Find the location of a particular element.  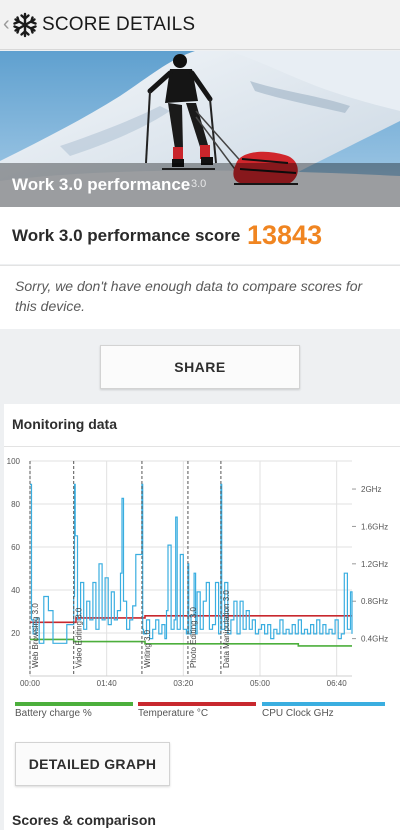

score-card: Work 3.0 performance score 13843 is located at coordinates (200, 235).